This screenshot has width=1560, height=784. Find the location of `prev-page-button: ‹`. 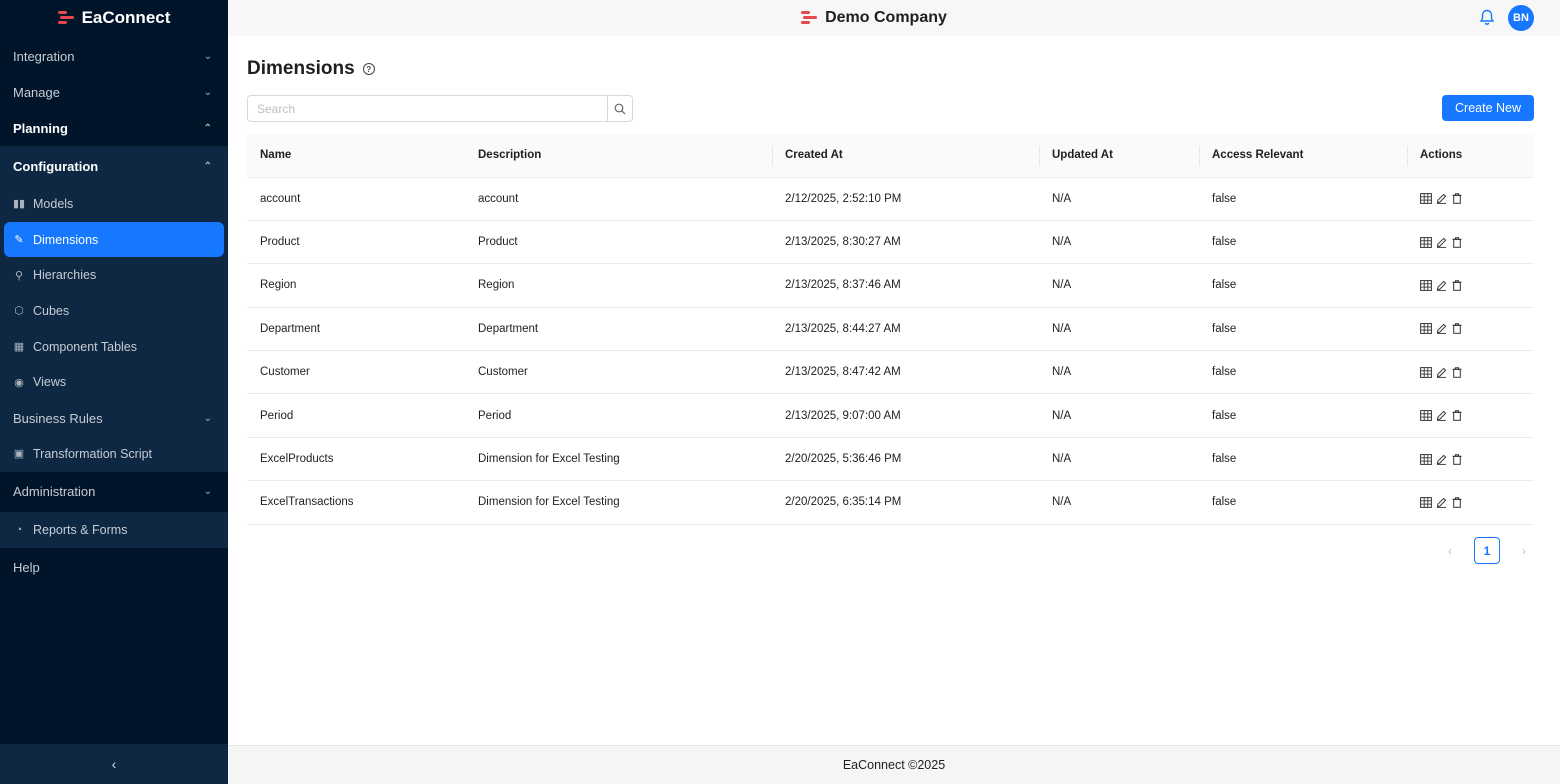

prev-page-button: ‹ is located at coordinates (1450, 551).